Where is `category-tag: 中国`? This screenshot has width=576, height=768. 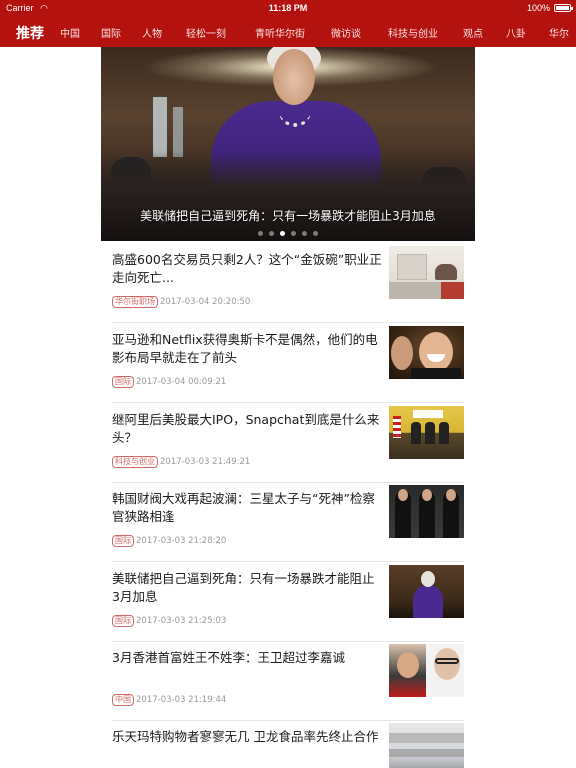
category-tag: 中国 is located at coordinates (123, 700).